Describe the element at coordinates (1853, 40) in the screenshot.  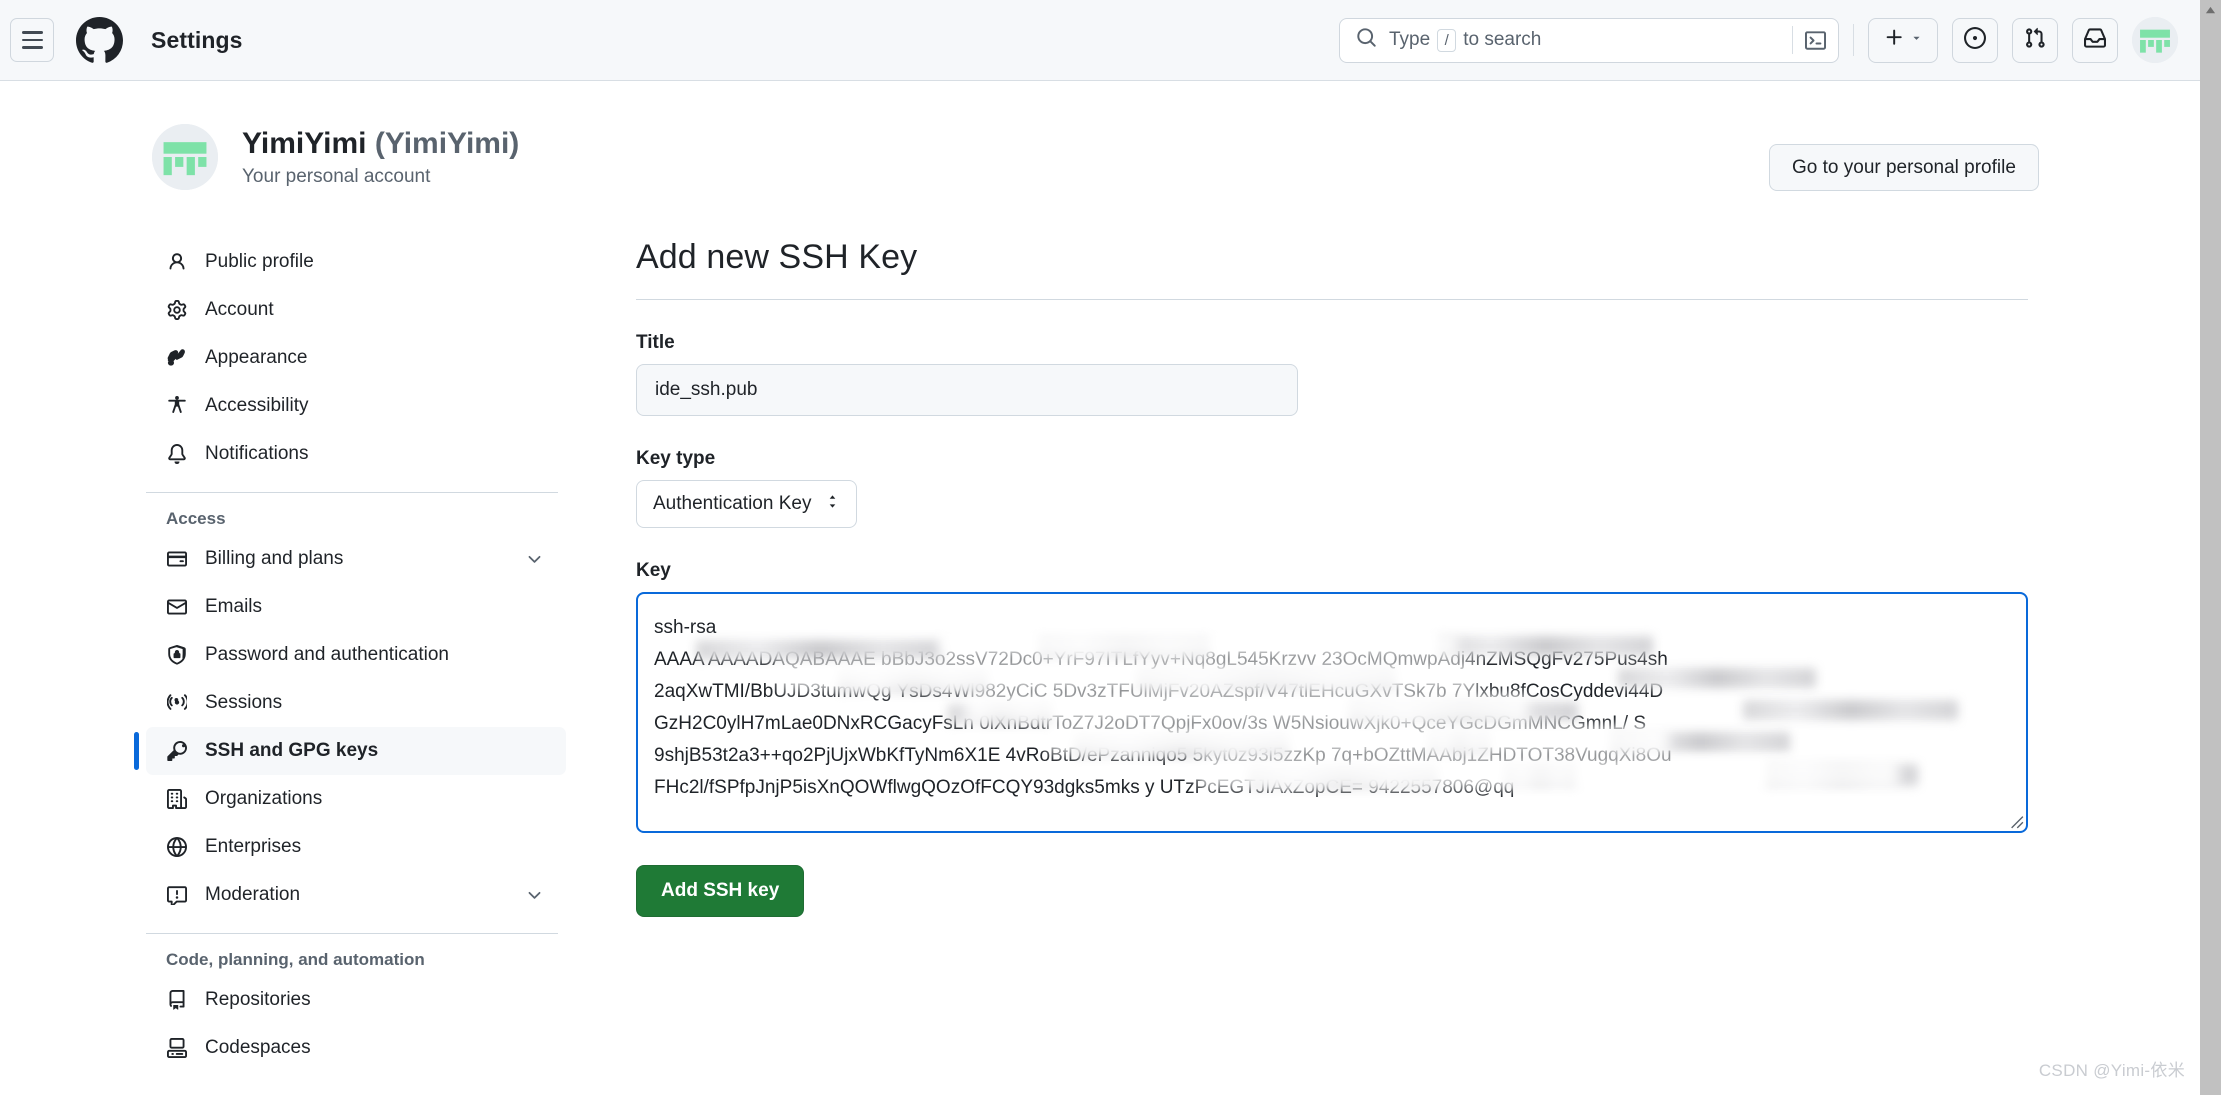
I see `header-divider` at that location.